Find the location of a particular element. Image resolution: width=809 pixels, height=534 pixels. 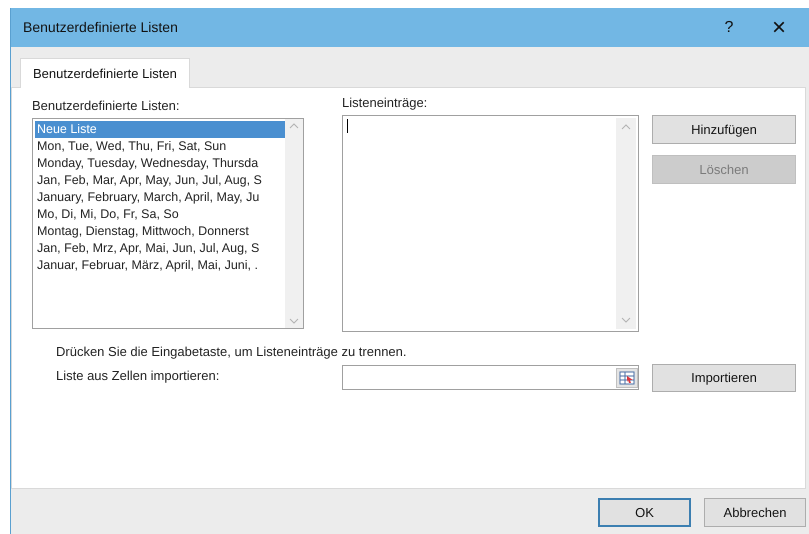

import-button: Importieren is located at coordinates (724, 378).